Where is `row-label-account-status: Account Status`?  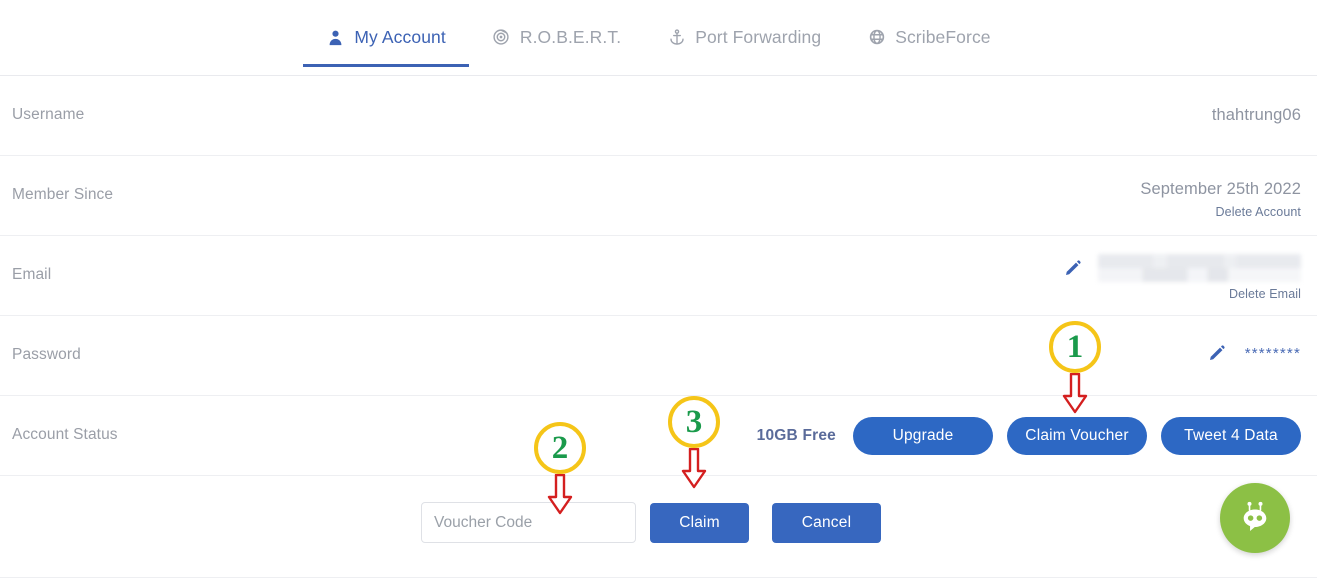
row-label-account-status: Account Status is located at coordinates (65, 434).